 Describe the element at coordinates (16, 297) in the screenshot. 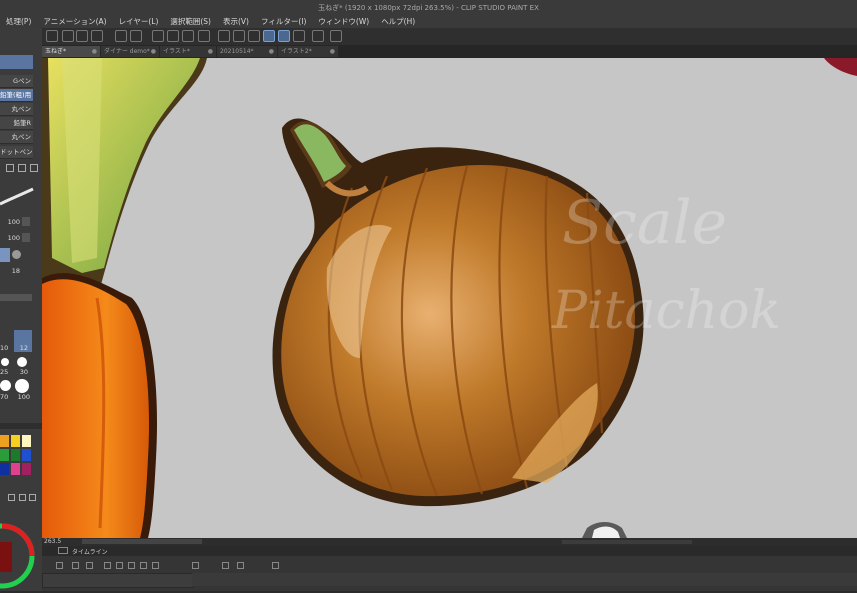

I see `property-slider` at that location.